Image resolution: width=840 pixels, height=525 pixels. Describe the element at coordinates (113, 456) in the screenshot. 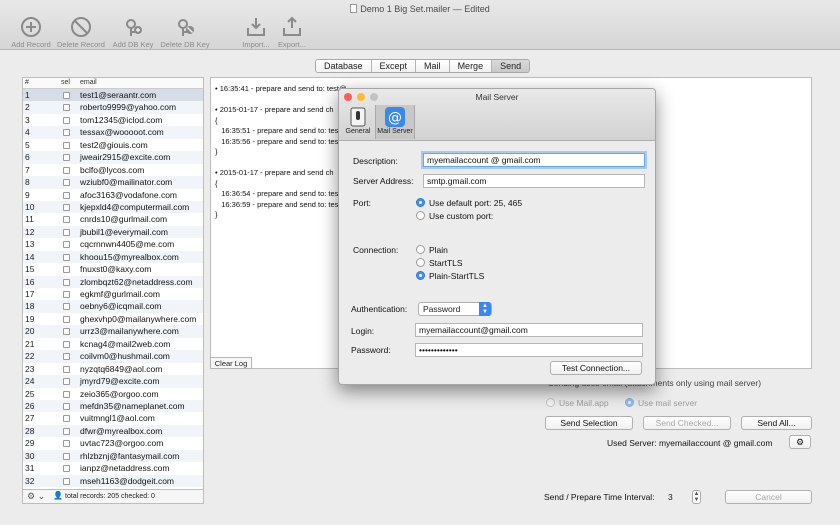

I see `table-row: 30 rhlzbznj@fantasymail.com` at that location.